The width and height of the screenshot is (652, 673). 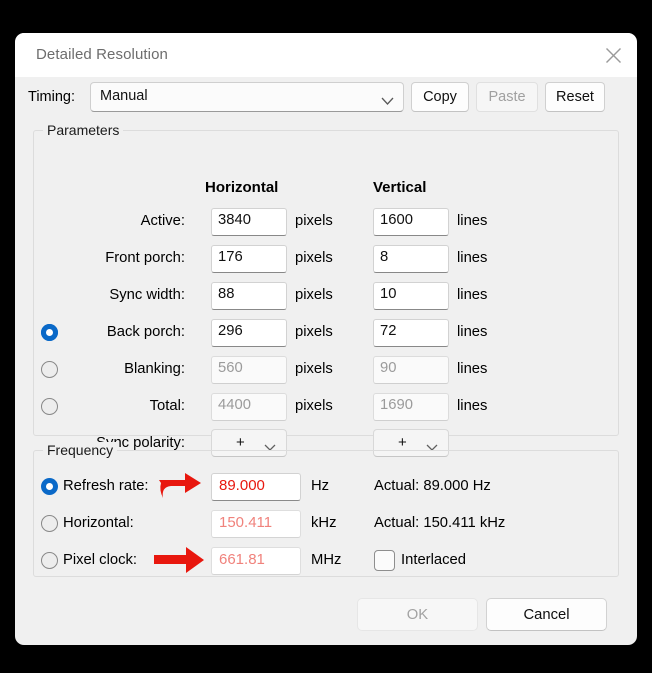 What do you see at coordinates (249, 407) in the screenshot?
I see `total-horizontal-input: 4400` at bounding box center [249, 407].